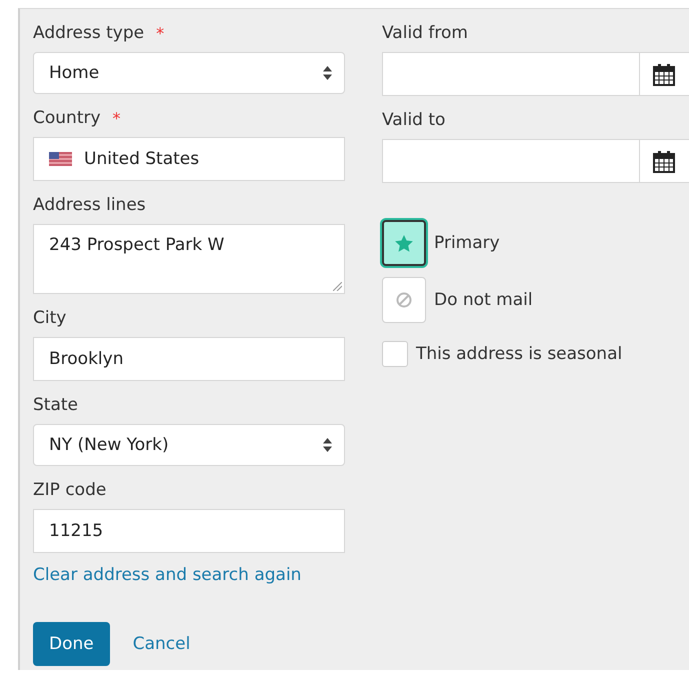  Describe the element at coordinates (414, 120) in the screenshot. I see `field-label: Valid to` at that location.